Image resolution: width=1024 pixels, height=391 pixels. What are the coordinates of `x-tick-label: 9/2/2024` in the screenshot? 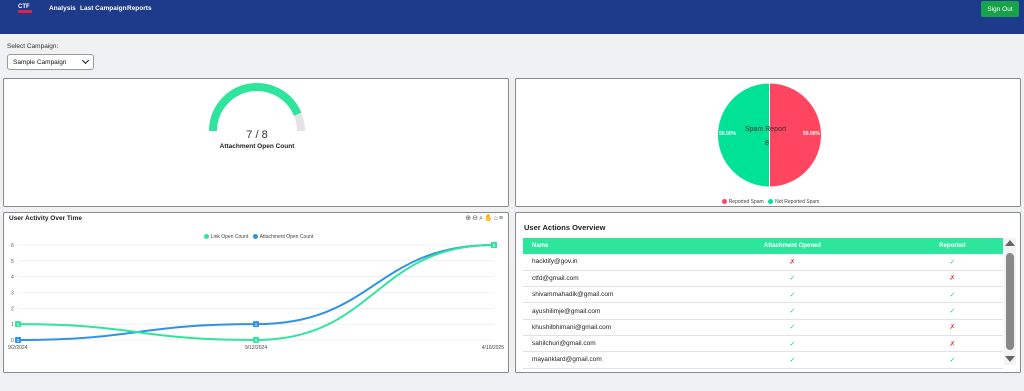 It's located at (18, 348).